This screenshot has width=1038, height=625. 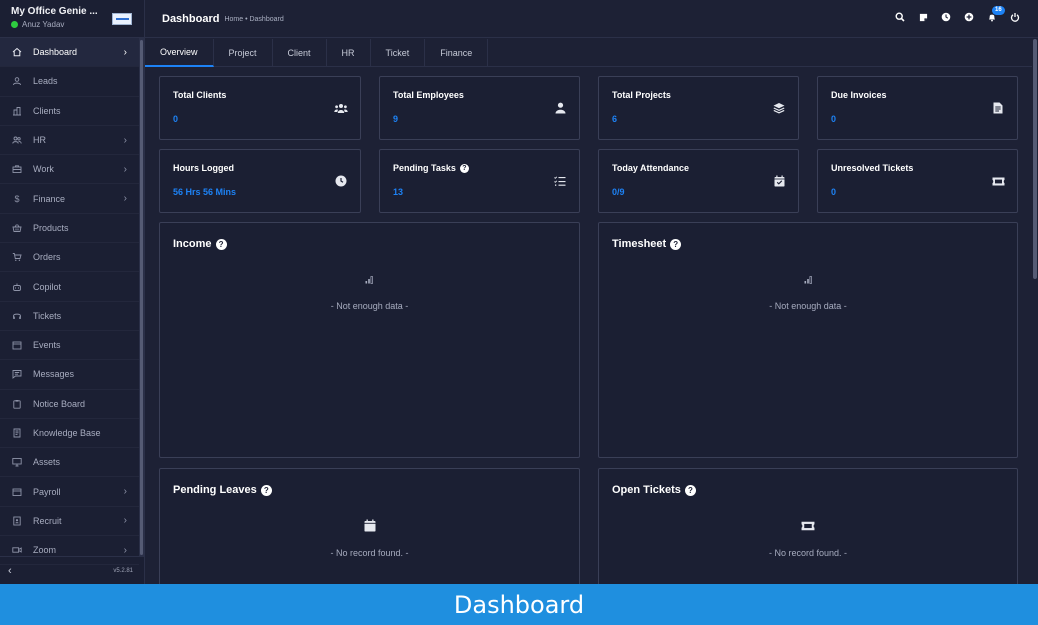 I want to click on timesheet-title: Timesheet, so click(x=639, y=244).